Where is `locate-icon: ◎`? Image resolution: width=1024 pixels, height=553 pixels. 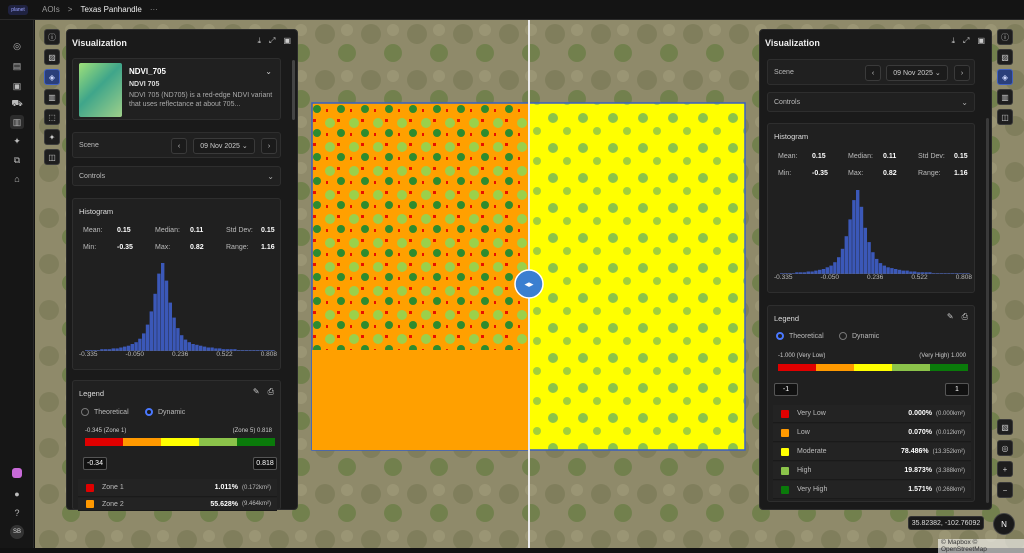
locate-icon: ◎ is located at coordinates (1005, 448).